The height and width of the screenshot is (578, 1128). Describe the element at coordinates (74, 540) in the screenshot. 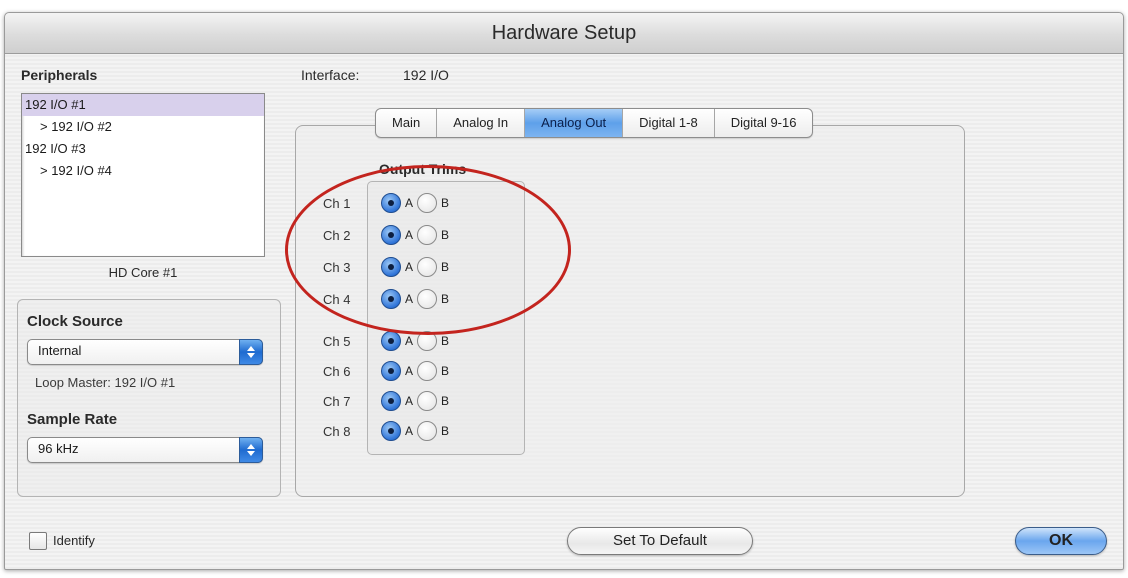

I see `identify-label: Identify` at that location.